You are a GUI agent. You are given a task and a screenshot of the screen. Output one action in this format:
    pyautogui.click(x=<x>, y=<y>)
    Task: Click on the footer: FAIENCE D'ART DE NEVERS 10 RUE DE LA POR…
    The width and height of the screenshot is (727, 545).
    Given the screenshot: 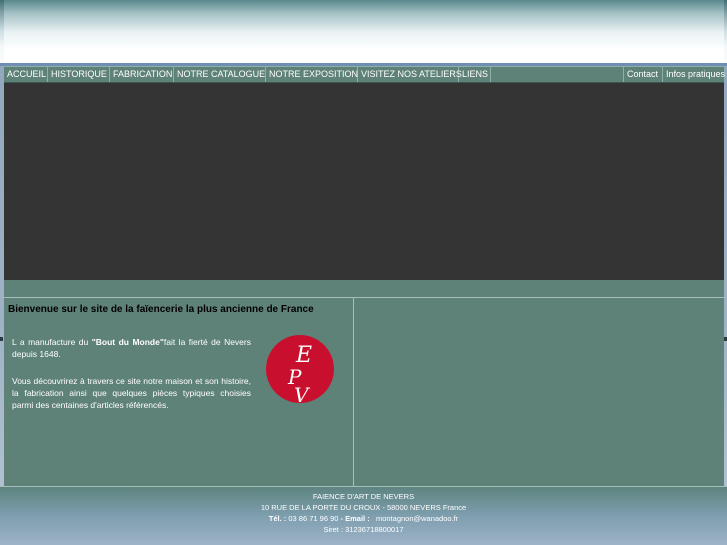 What is the action you would take?
    pyautogui.click(x=363, y=516)
    